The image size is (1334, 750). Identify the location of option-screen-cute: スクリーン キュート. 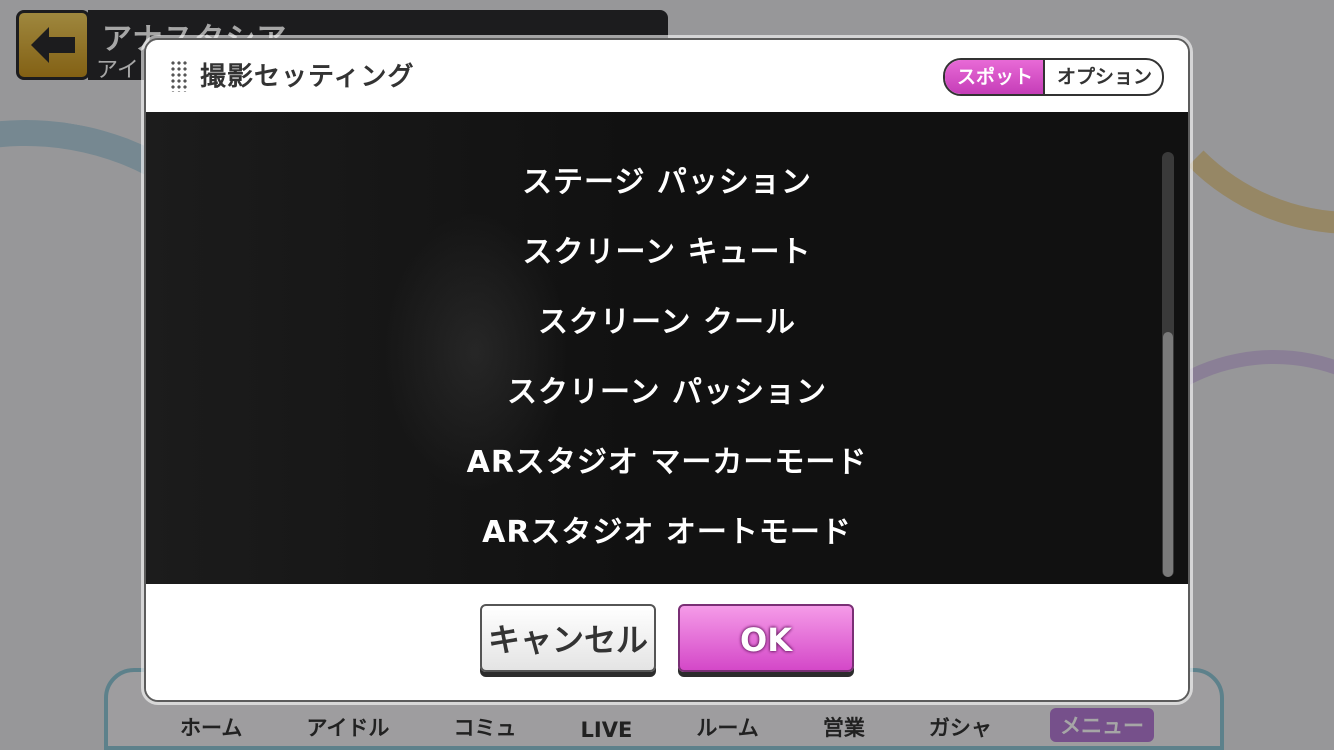
(667, 253).